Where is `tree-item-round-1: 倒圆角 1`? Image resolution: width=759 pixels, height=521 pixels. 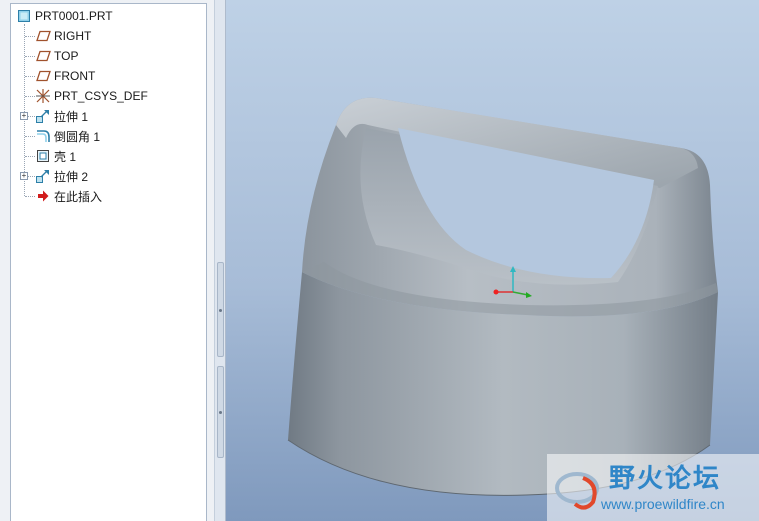
tree-item-round-1: 倒圆角 1 is located at coordinates (67, 136).